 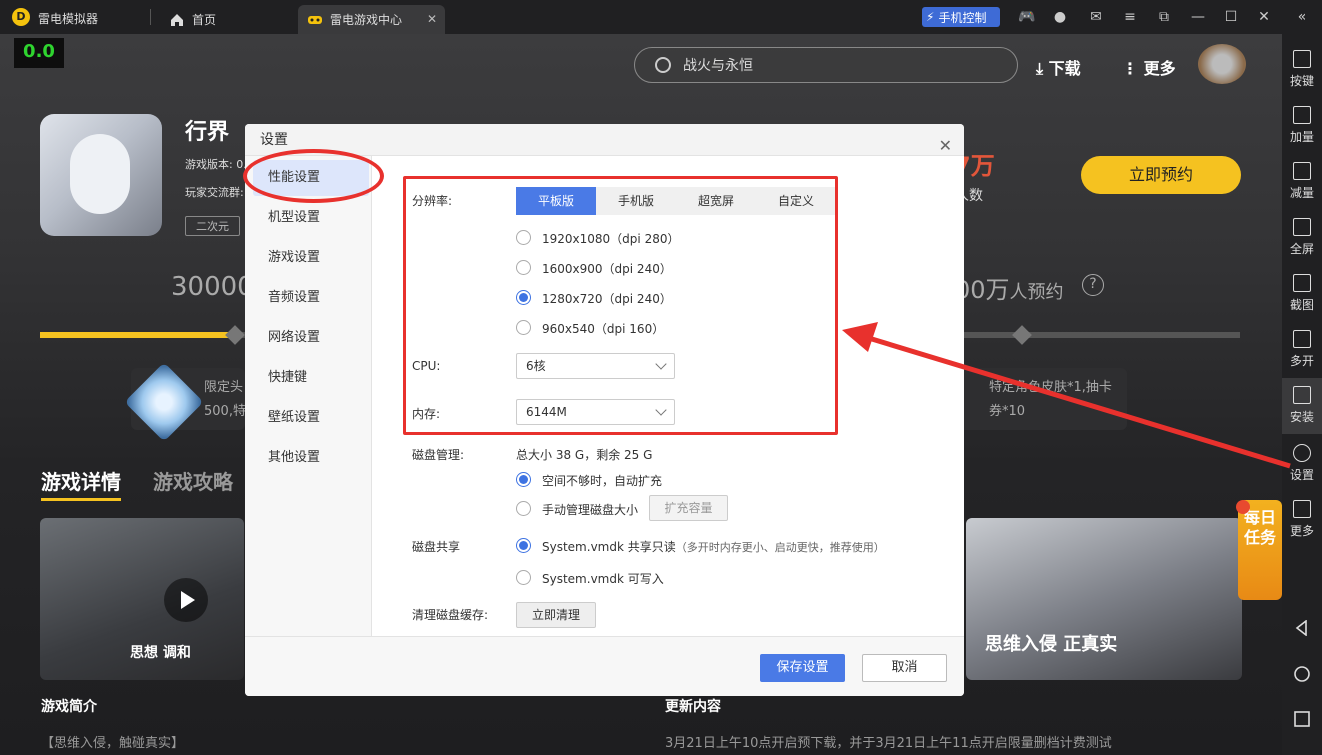 I want to click on annotation-arrow, so click(x=1066, y=395).